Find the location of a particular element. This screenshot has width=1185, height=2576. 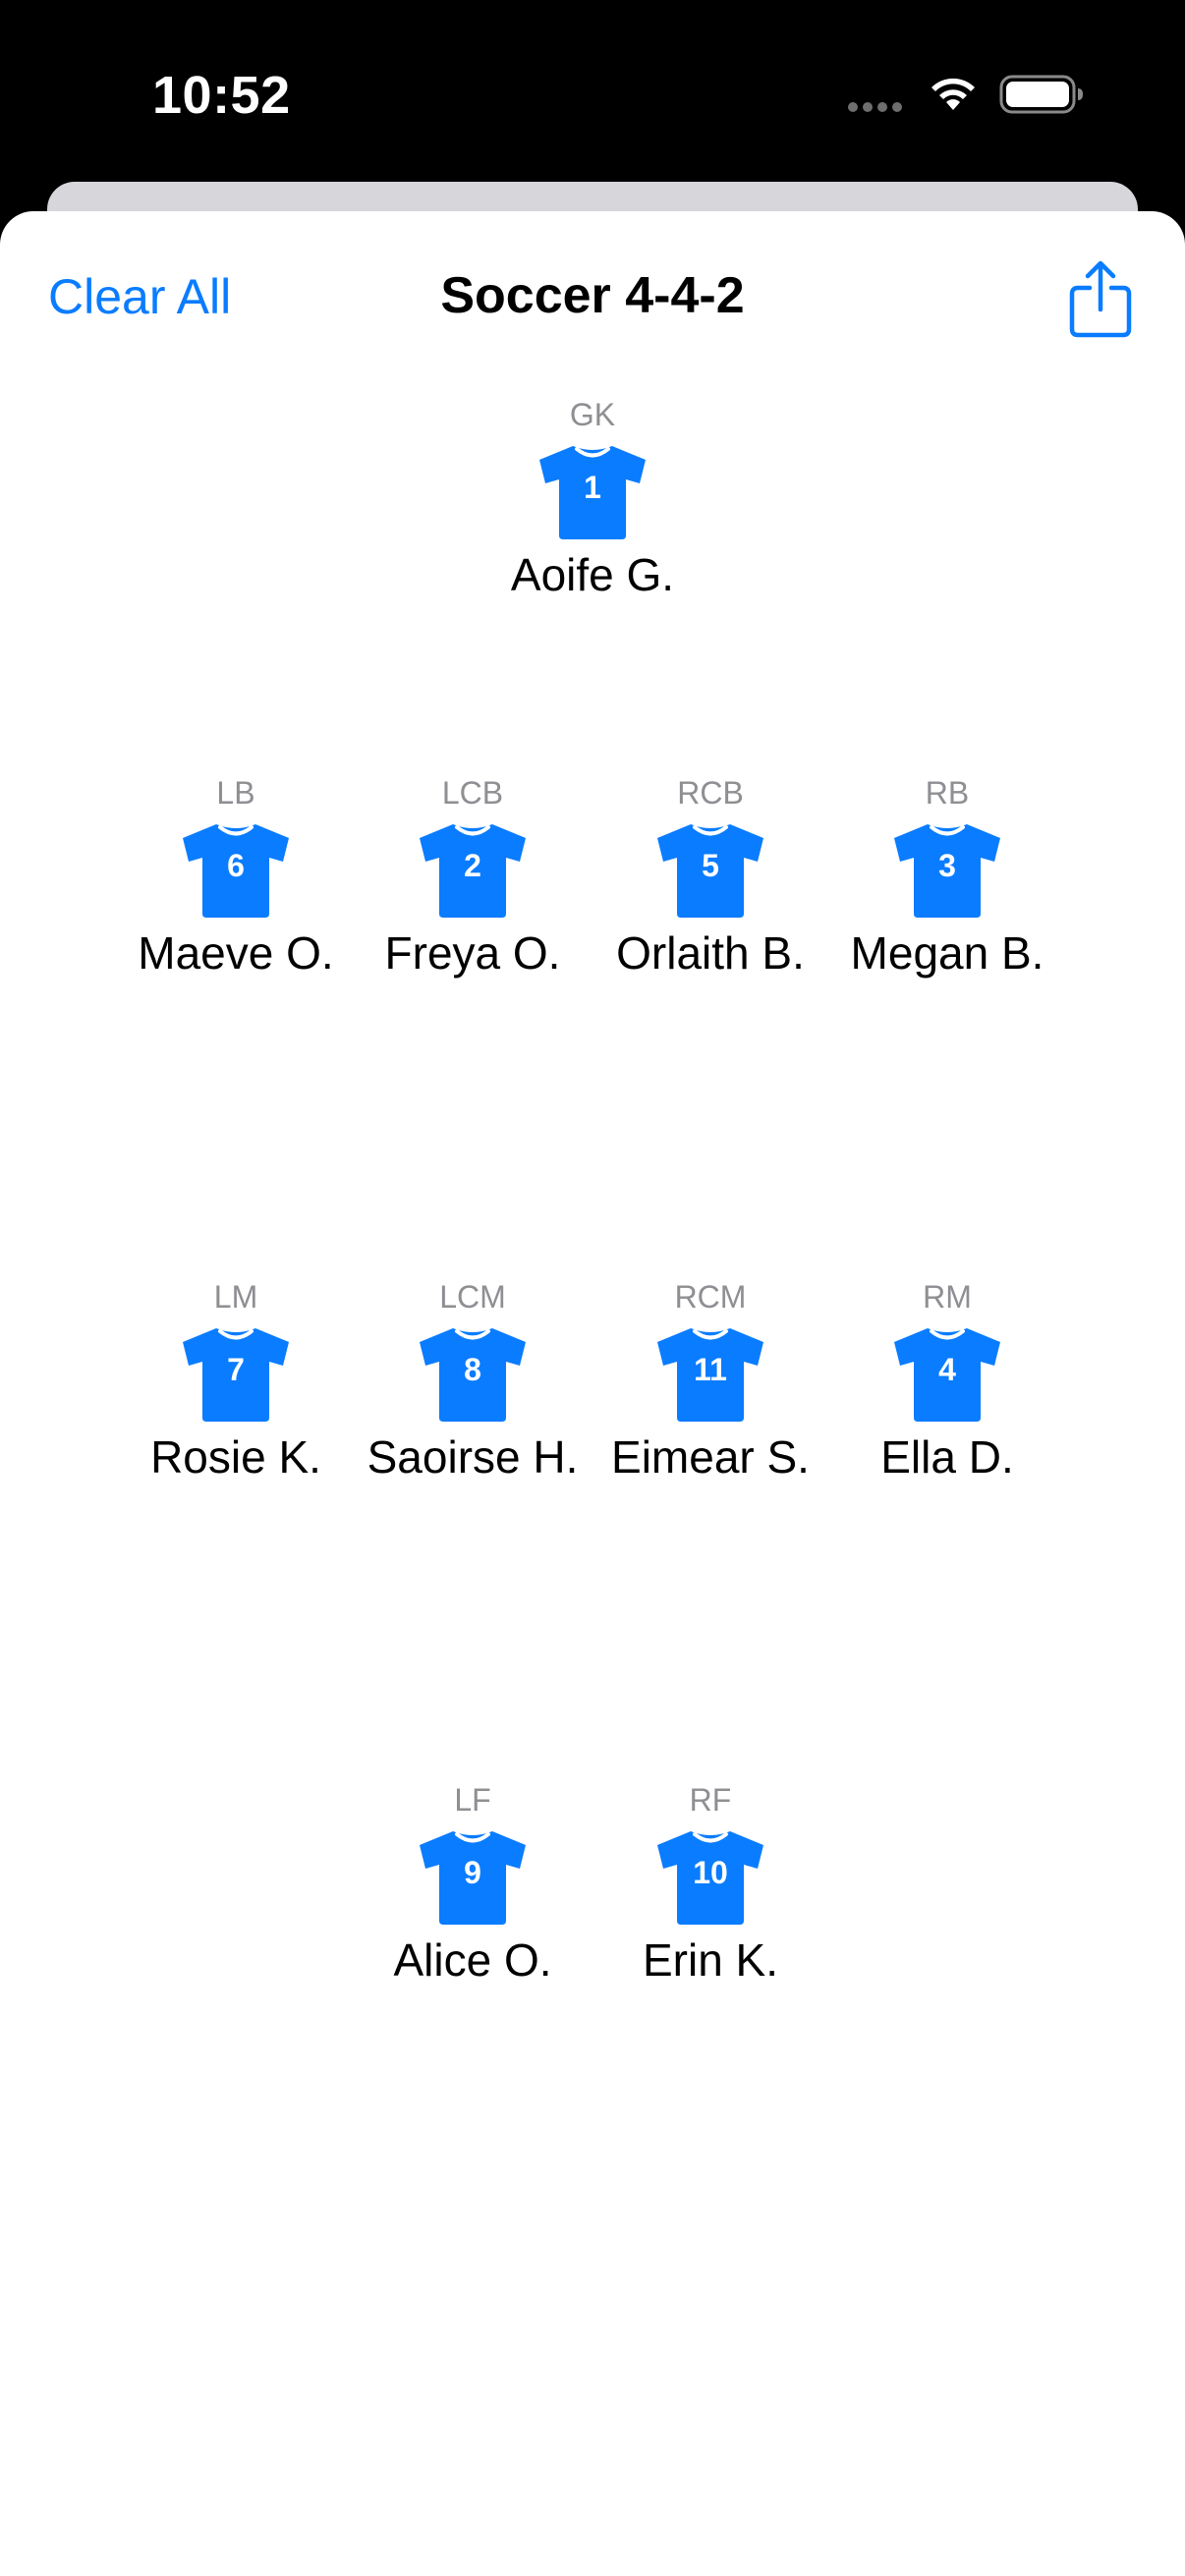

player-gk: GK 1 Aoife G. is located at coordinates (592, 498).